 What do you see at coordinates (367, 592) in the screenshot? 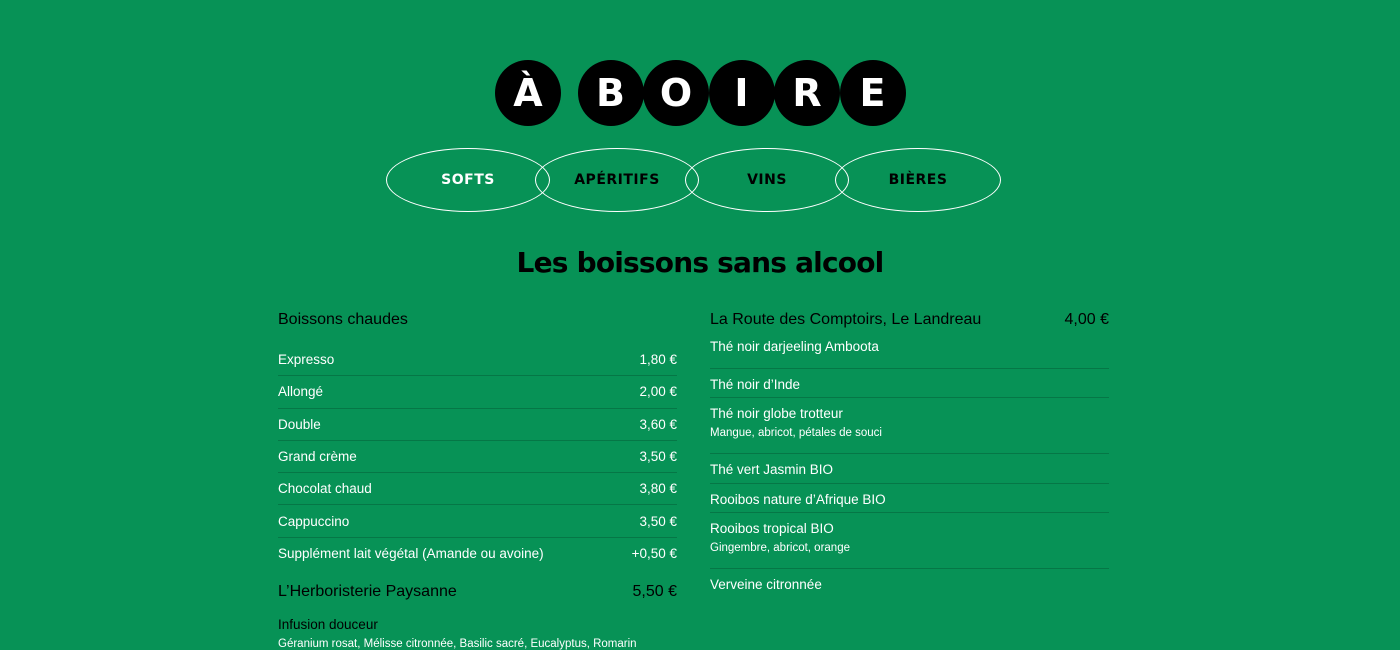
I see `group-title: L’Herboristerie Paysanne` at bounding box center [367, 592].